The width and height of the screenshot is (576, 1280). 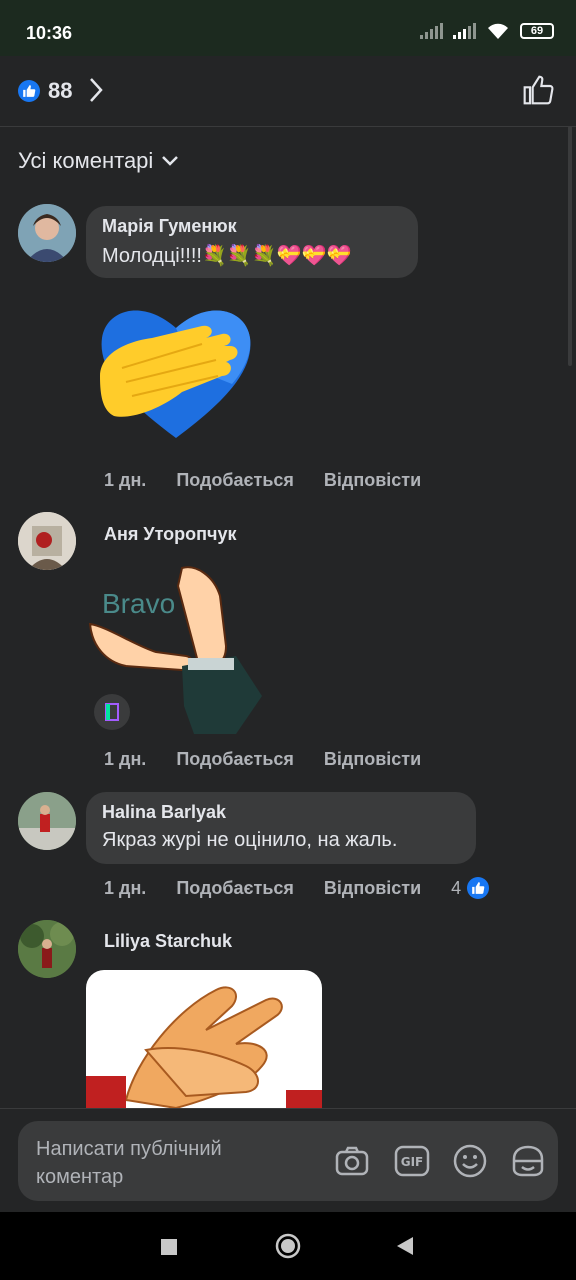 What do you see at coordinates (250, 840) in the screenshot?
I see `comment-text: Якраз журі не оцінило, на жаль.` at bounding box center [250, 840].